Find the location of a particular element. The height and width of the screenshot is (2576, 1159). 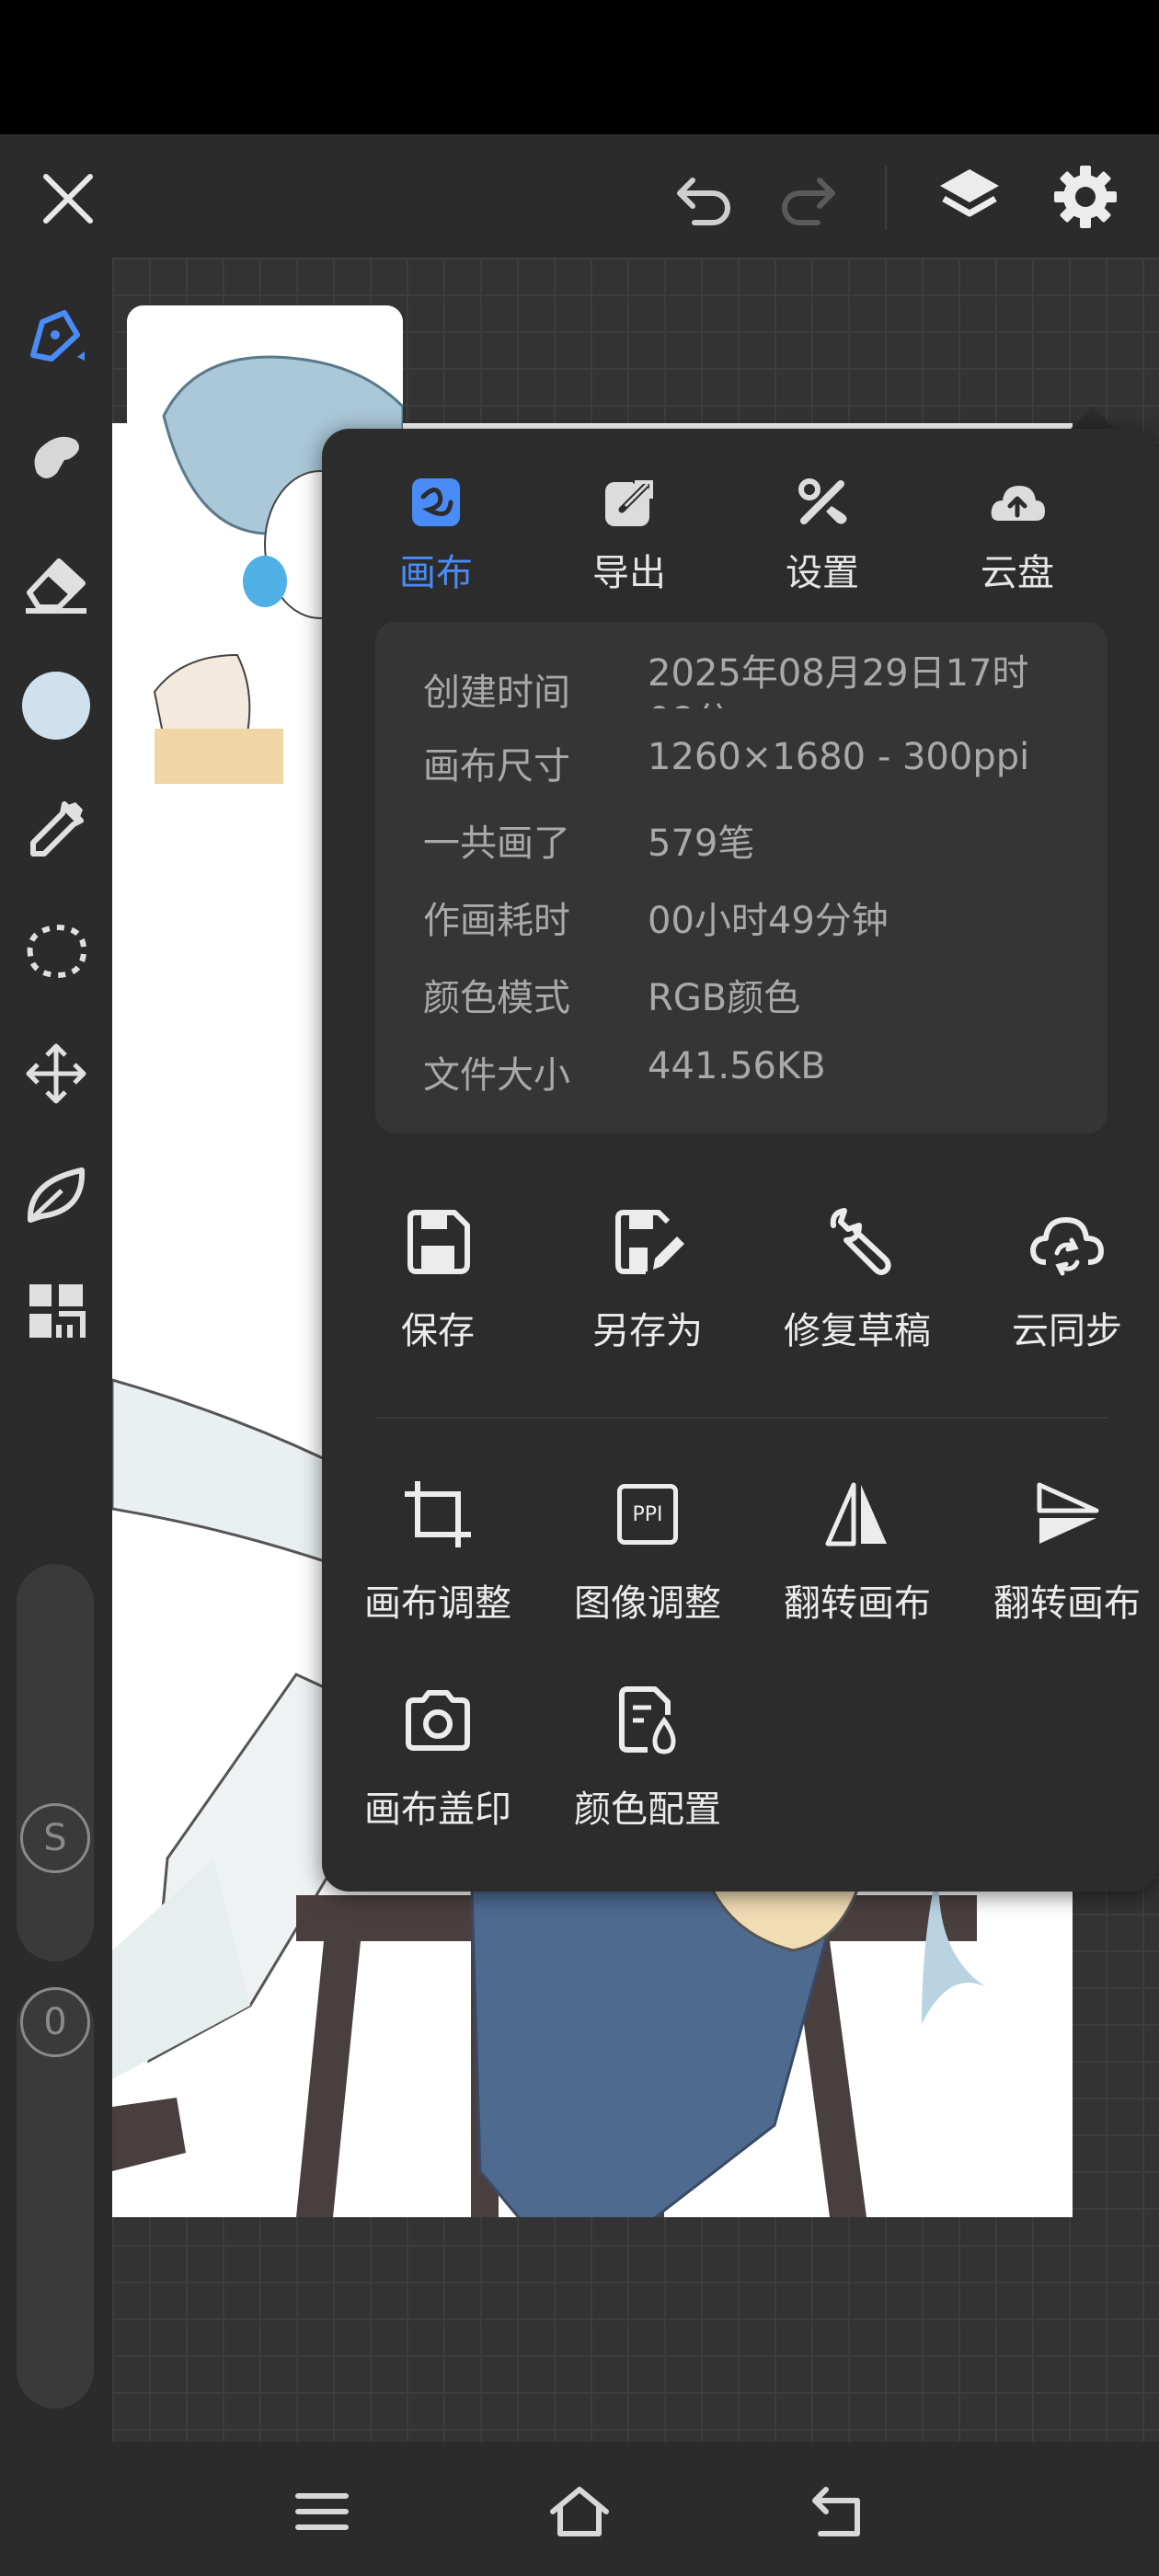

back-icon is located at coordinates (836, 2511).